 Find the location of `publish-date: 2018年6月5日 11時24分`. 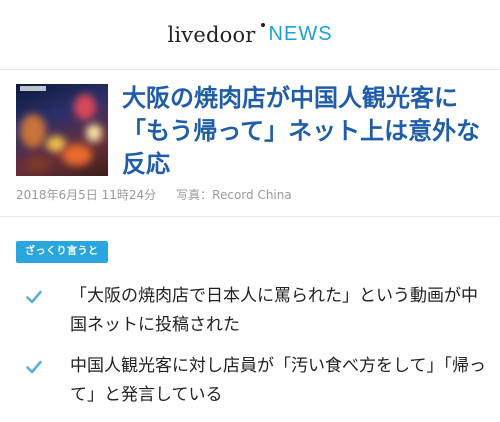

publish-date: 2018年6月5日 11時24分 is located at coordinates (86, 195).